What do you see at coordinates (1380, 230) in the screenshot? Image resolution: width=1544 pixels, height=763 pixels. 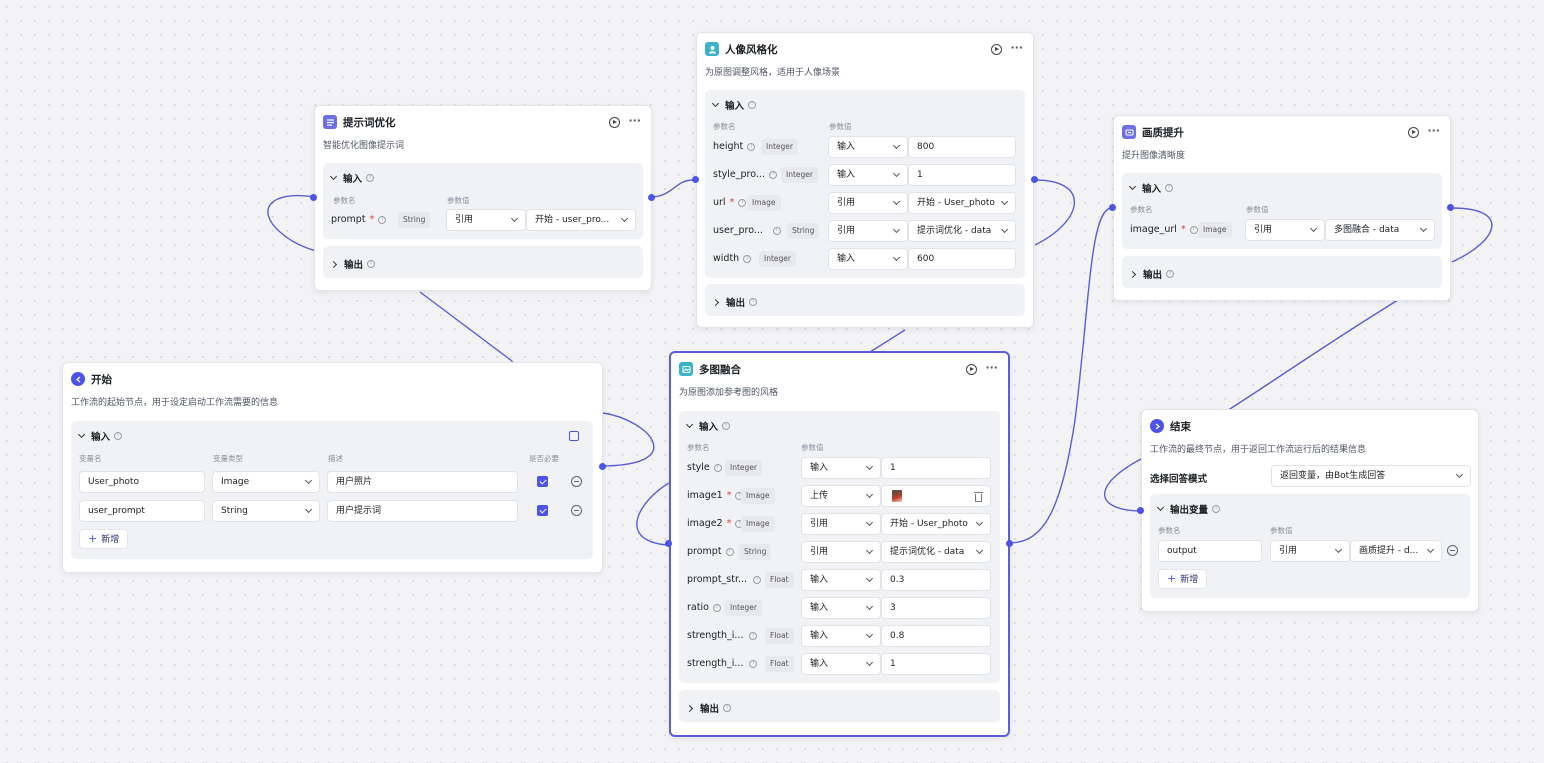 I see `value-select: 多图融合 - data` at bounding box center [1380, 230].